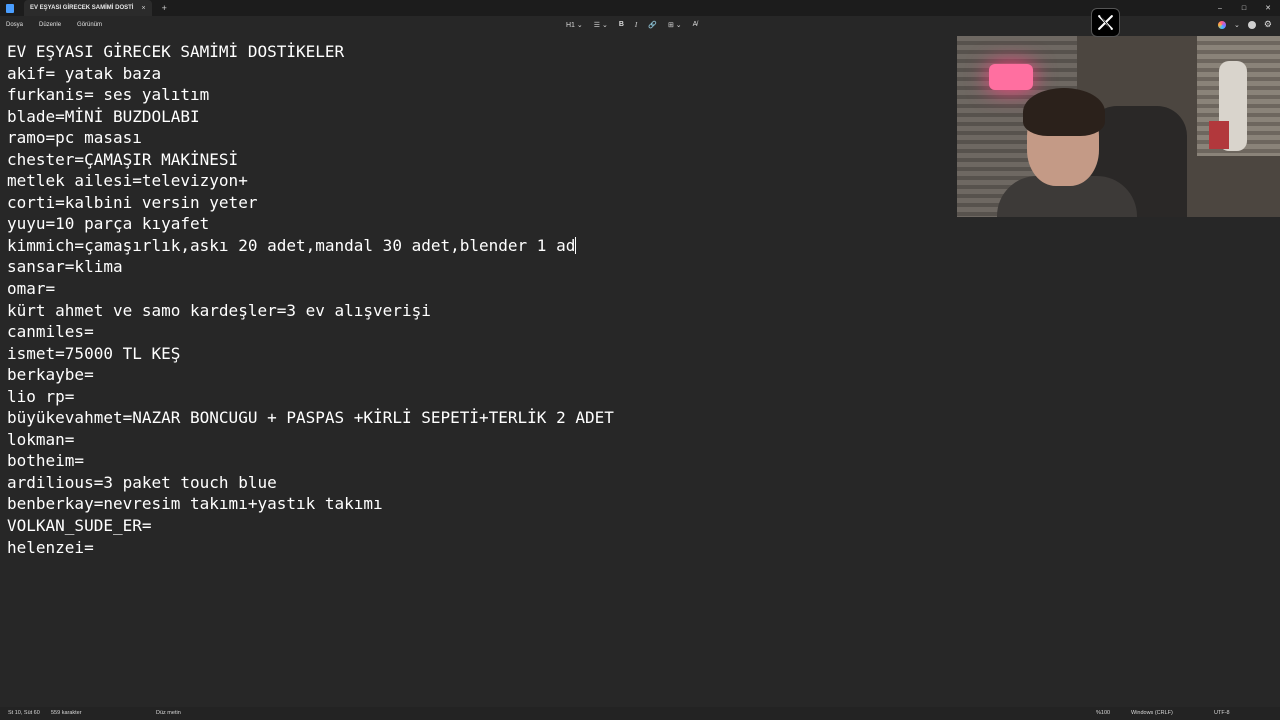 This screenshot has width=1280, height=720. I want to click on zoom-level: %100, so click(1103, 713).